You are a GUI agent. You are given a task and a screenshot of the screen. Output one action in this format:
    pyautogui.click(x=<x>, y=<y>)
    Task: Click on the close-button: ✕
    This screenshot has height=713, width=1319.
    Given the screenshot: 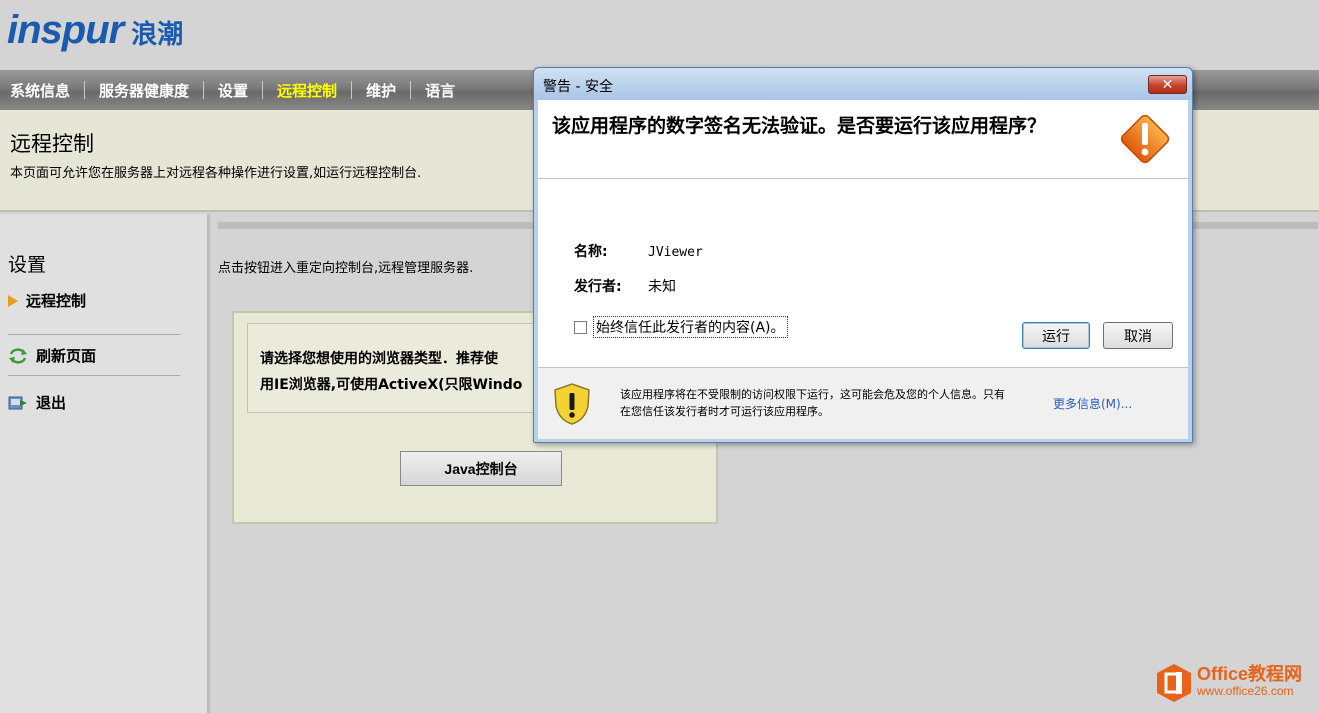 What is the action you would take?
    pyautogui.click(x=1167, y=84)
    